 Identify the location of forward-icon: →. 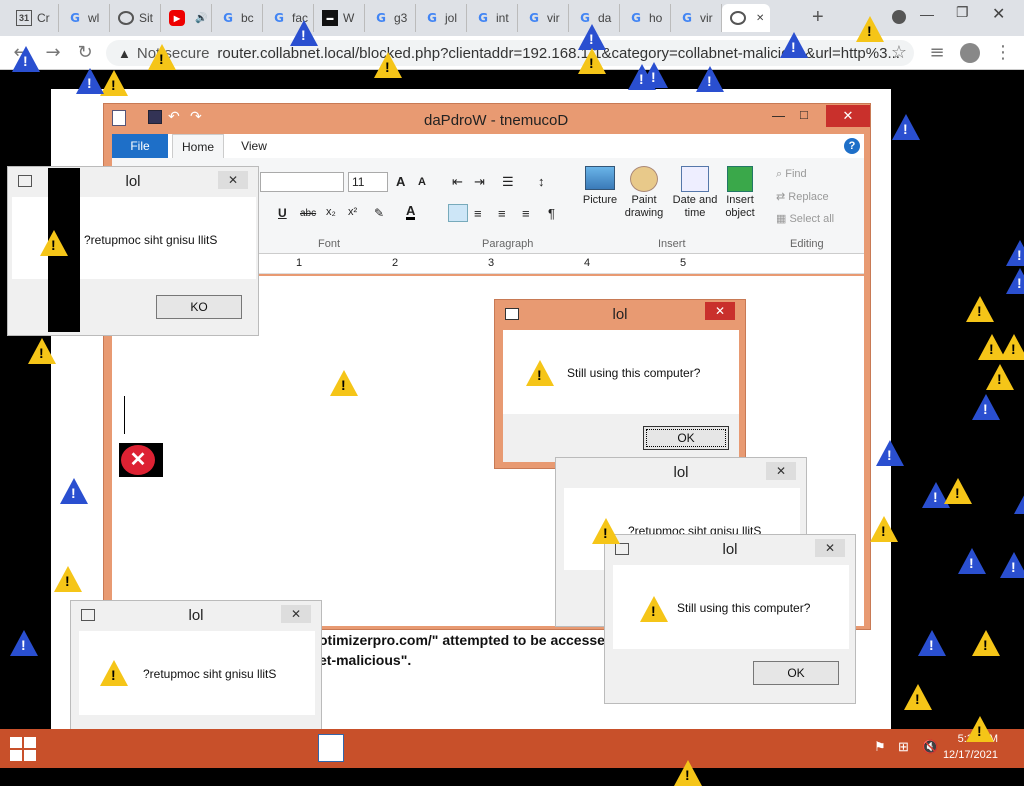
(53, 53).